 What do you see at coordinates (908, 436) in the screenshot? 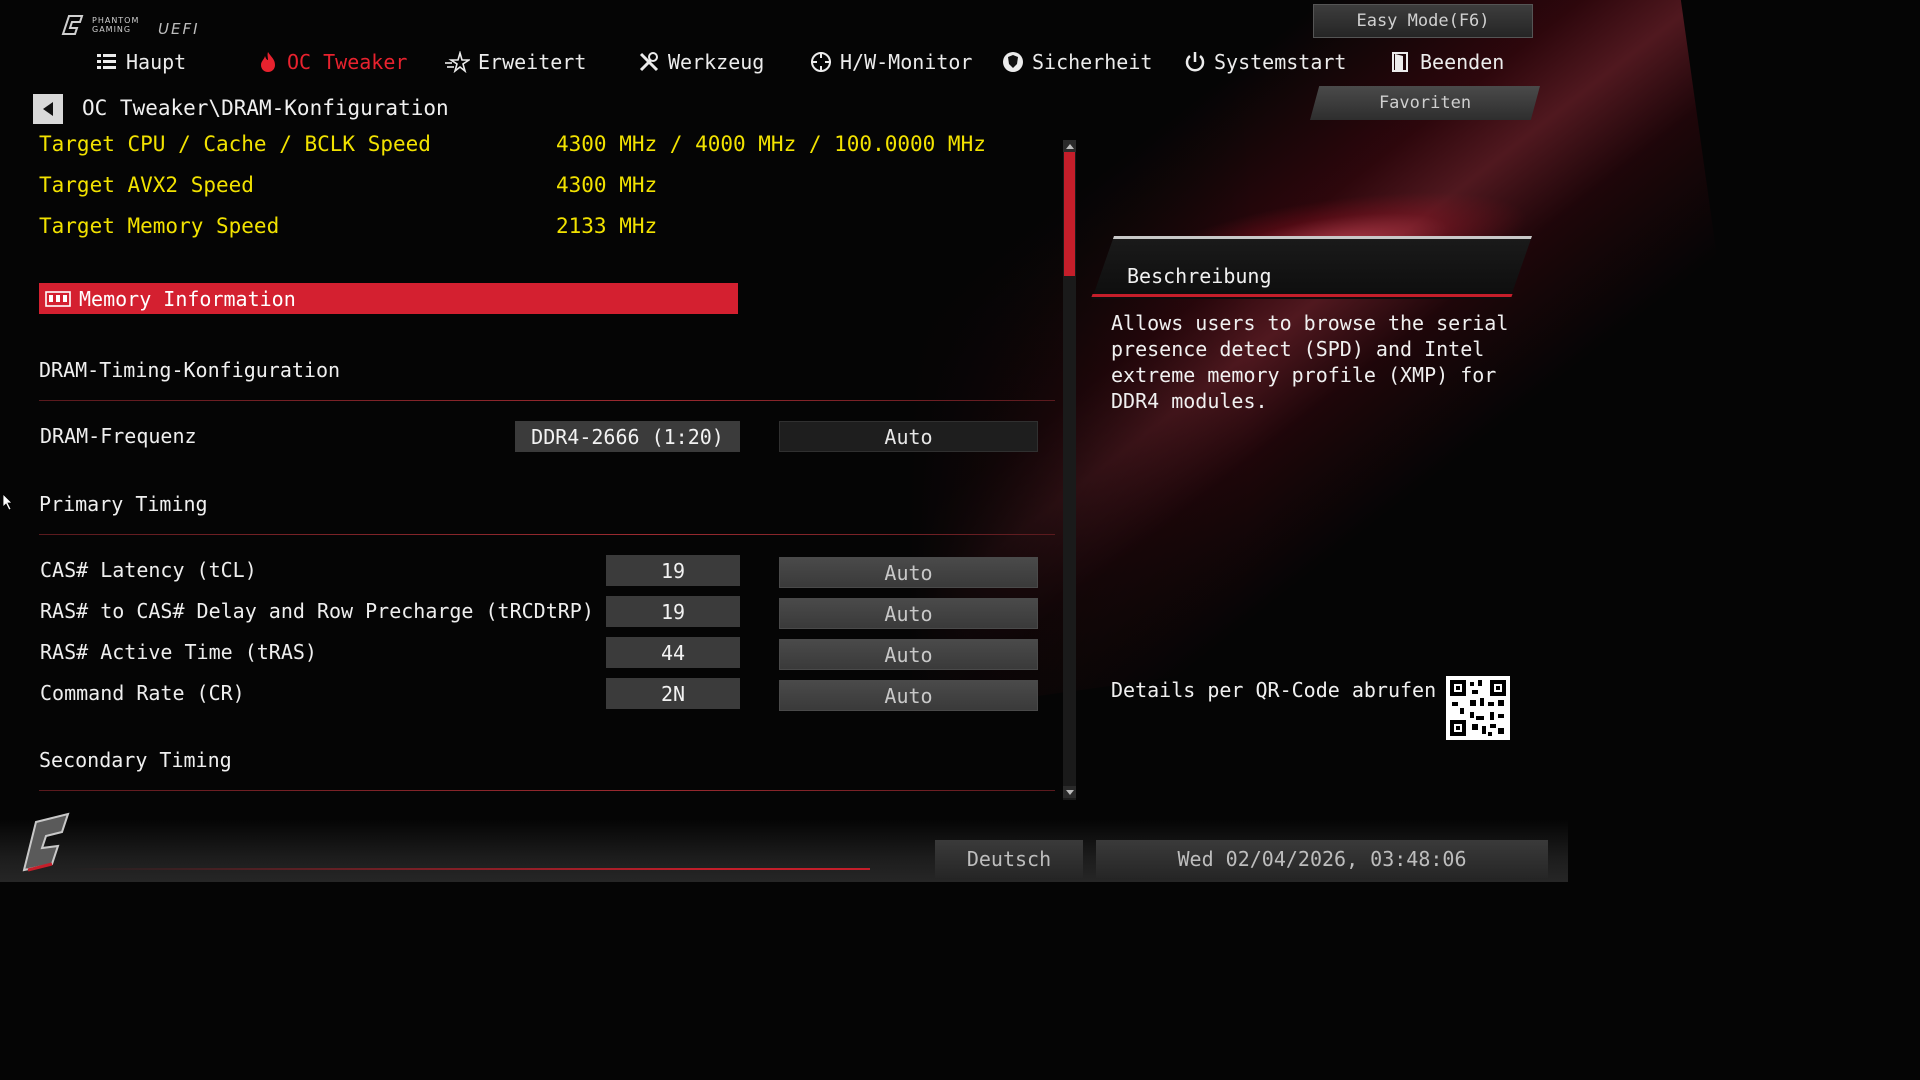
I see `dram-frequency-select: Auto` at bounding box center [908, 436].